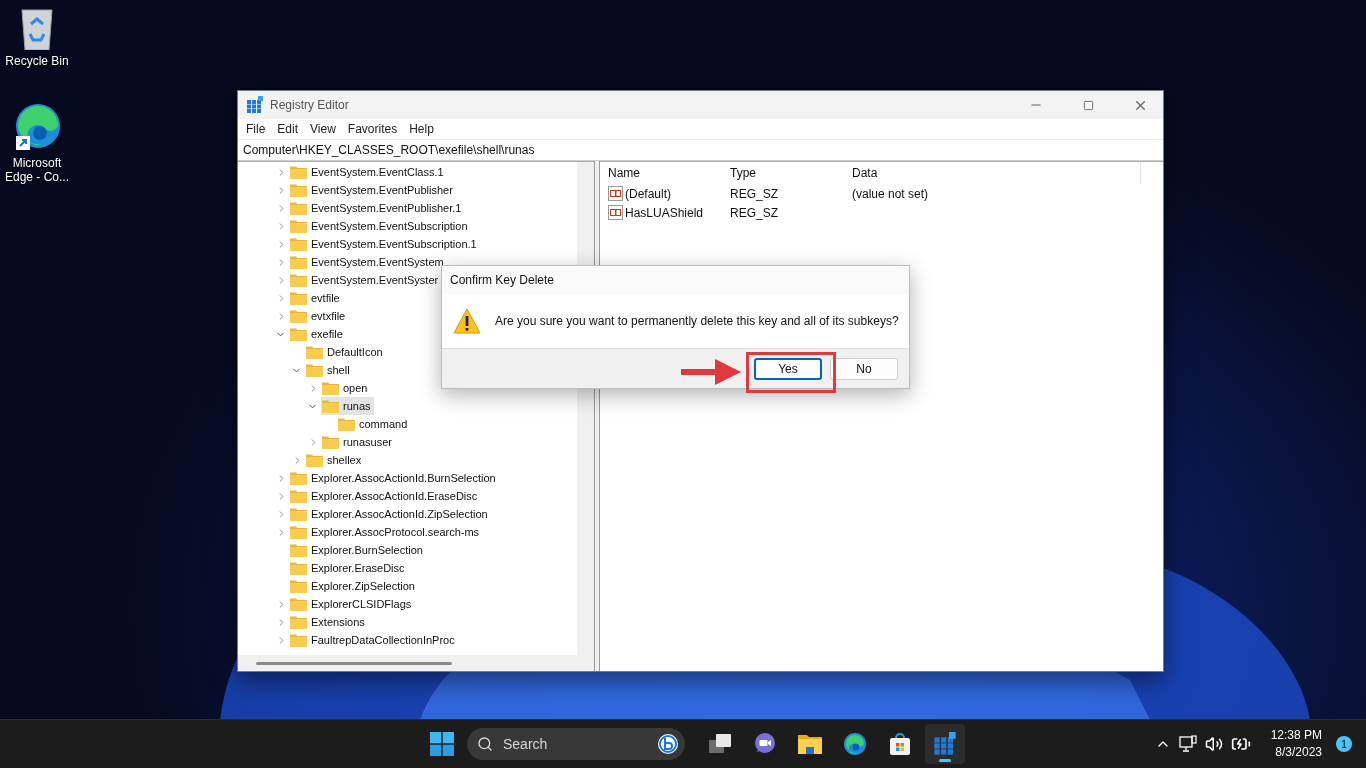 This screenshot has width=1366, height=768. Describe the element at coordinates (354, 663) in the screenshot. I see `scroll-thumb` at that location.